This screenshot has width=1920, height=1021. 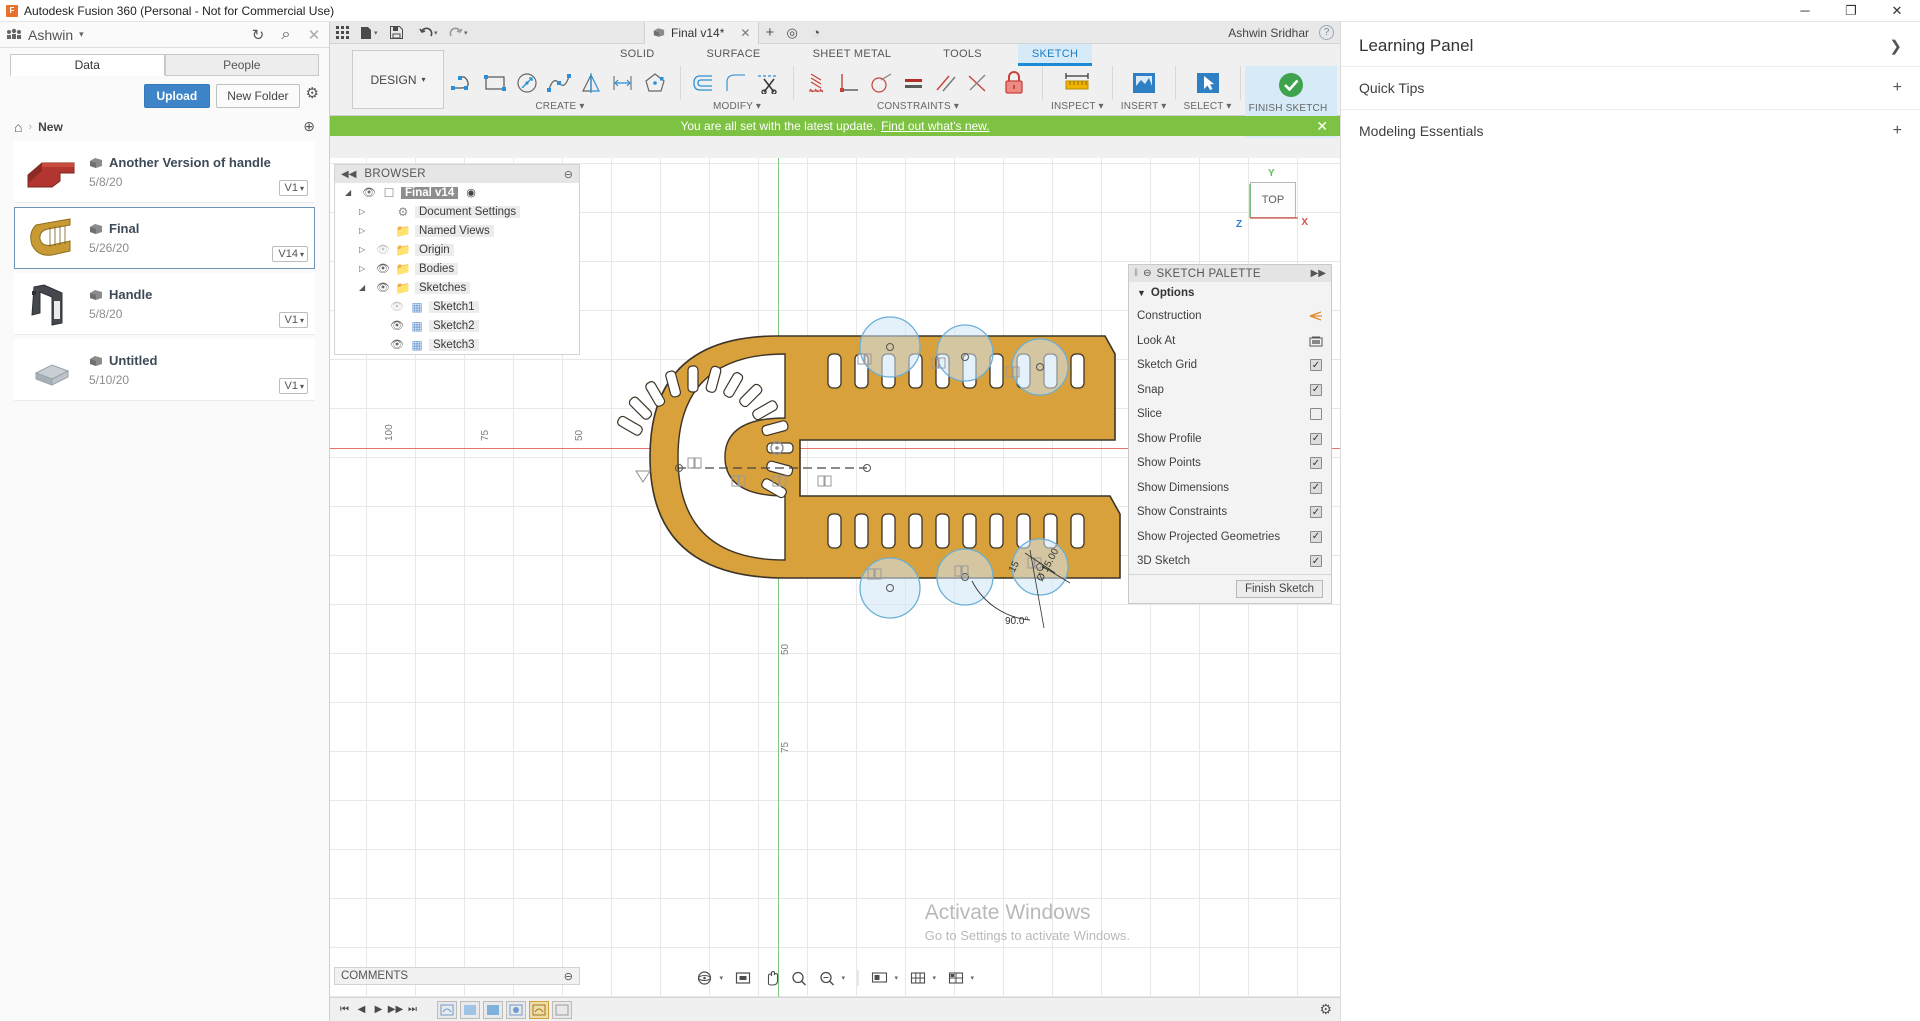 I want to click on palette-option-slice: Slice, so click(x=1230, y=414).